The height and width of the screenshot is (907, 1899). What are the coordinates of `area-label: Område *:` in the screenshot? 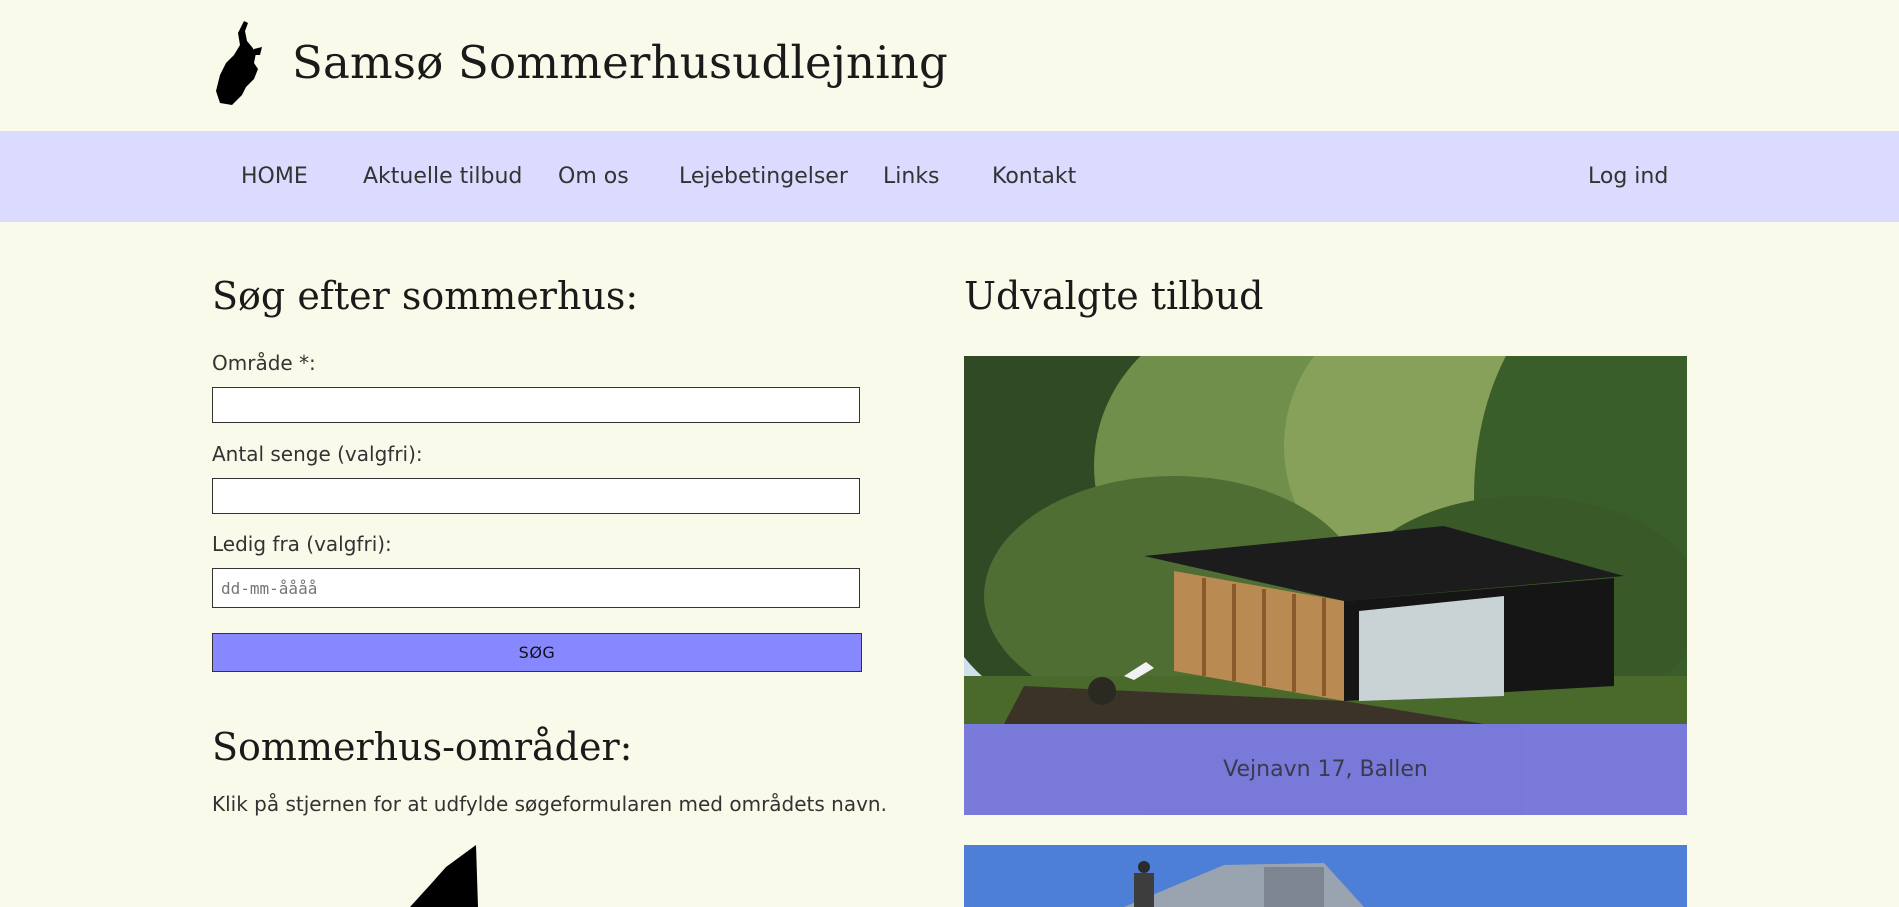 It's located at (264, 363).